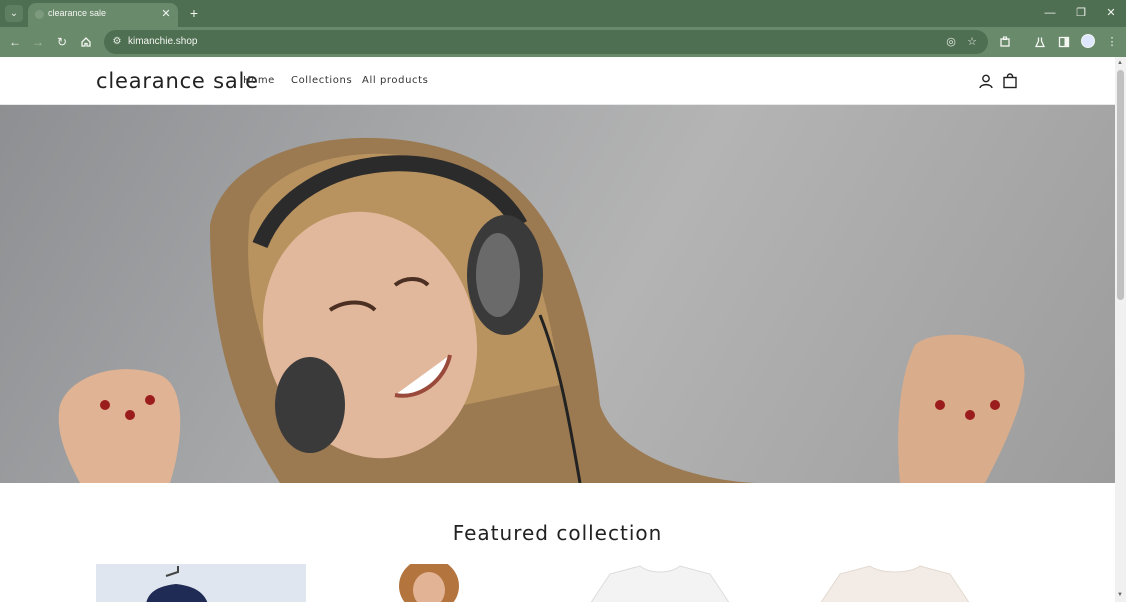  Describe the element at coordinates (557, 533) in the screenshot. I see `featured-collection-title: Featured collection` at that location.